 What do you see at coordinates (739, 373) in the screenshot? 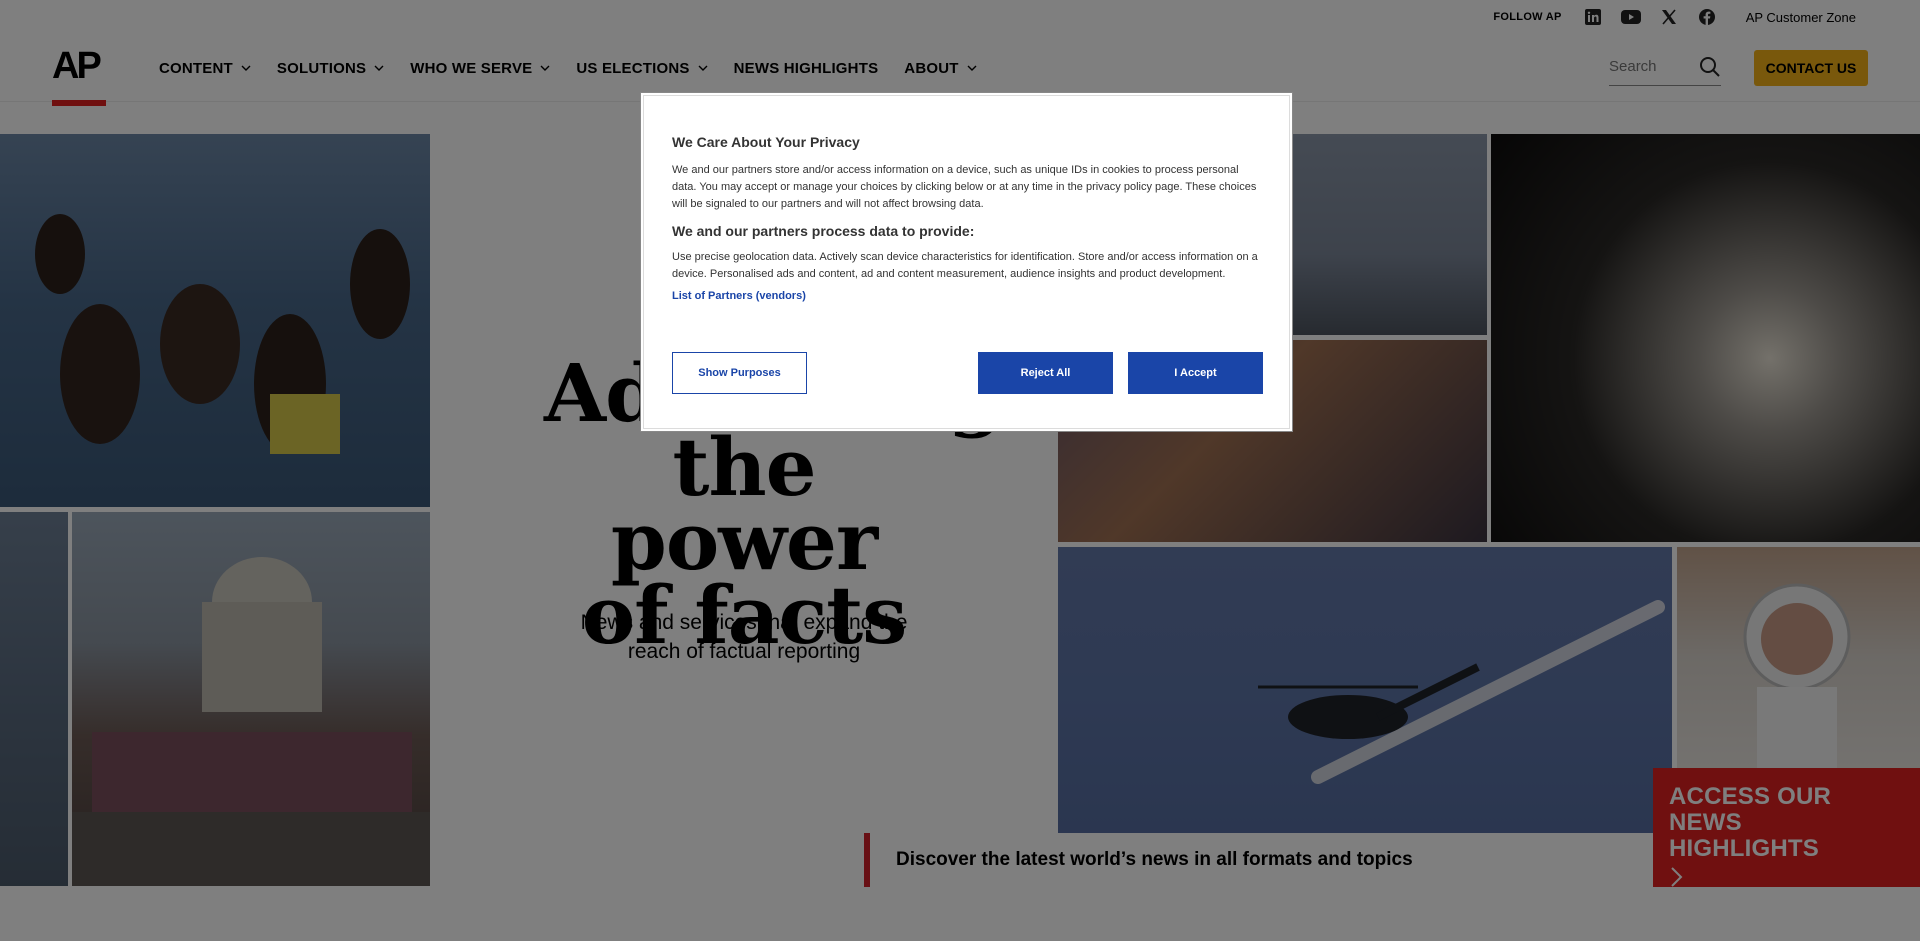
I see `show-purposes-button: Show Purposes` at bounding box center [739, 373].